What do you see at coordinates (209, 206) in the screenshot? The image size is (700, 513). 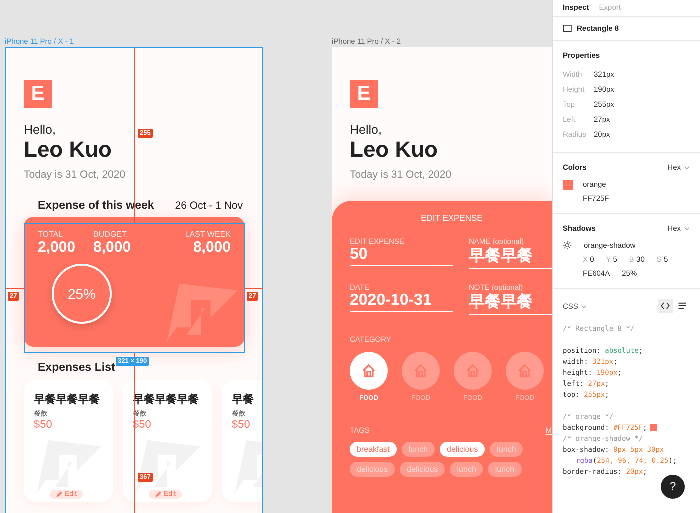 I see `date-range: 26 Oct - 1 Nov` at bounding box center [209, 206].